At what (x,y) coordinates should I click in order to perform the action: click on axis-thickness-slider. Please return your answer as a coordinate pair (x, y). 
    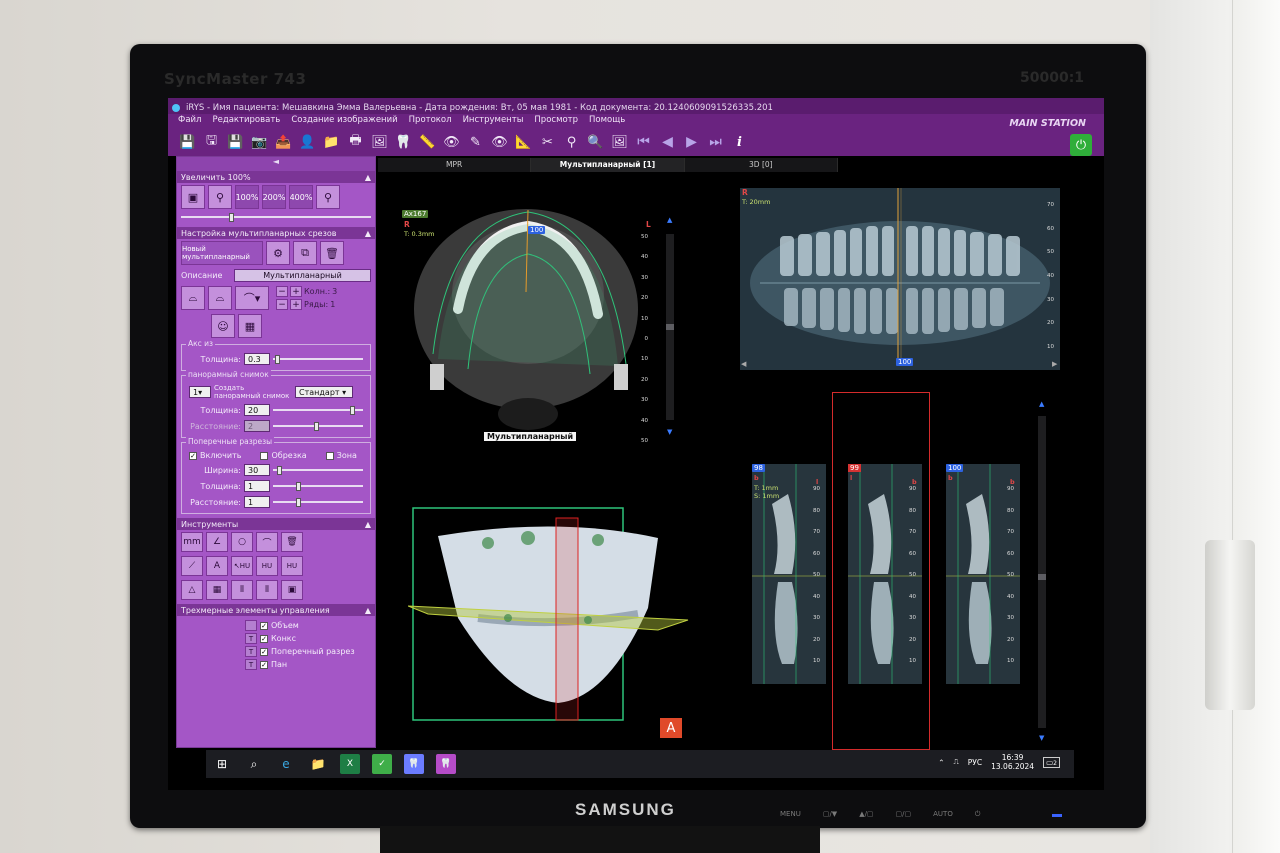
    Looking at the image, I should click on (318, 359).